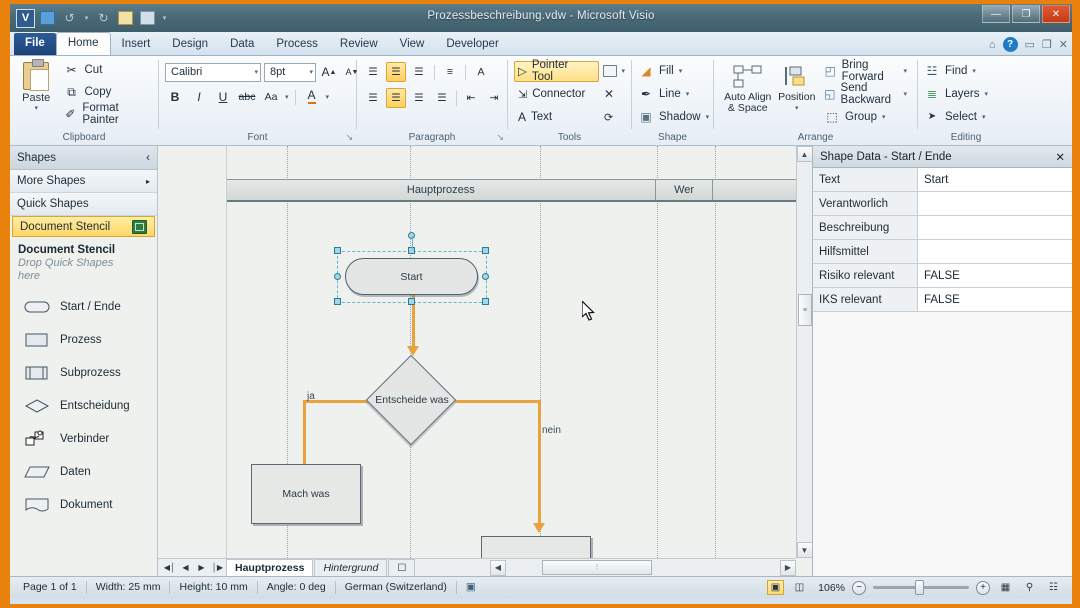  I want to click on copy-button: ⧉ Copy, so click(106, 92).